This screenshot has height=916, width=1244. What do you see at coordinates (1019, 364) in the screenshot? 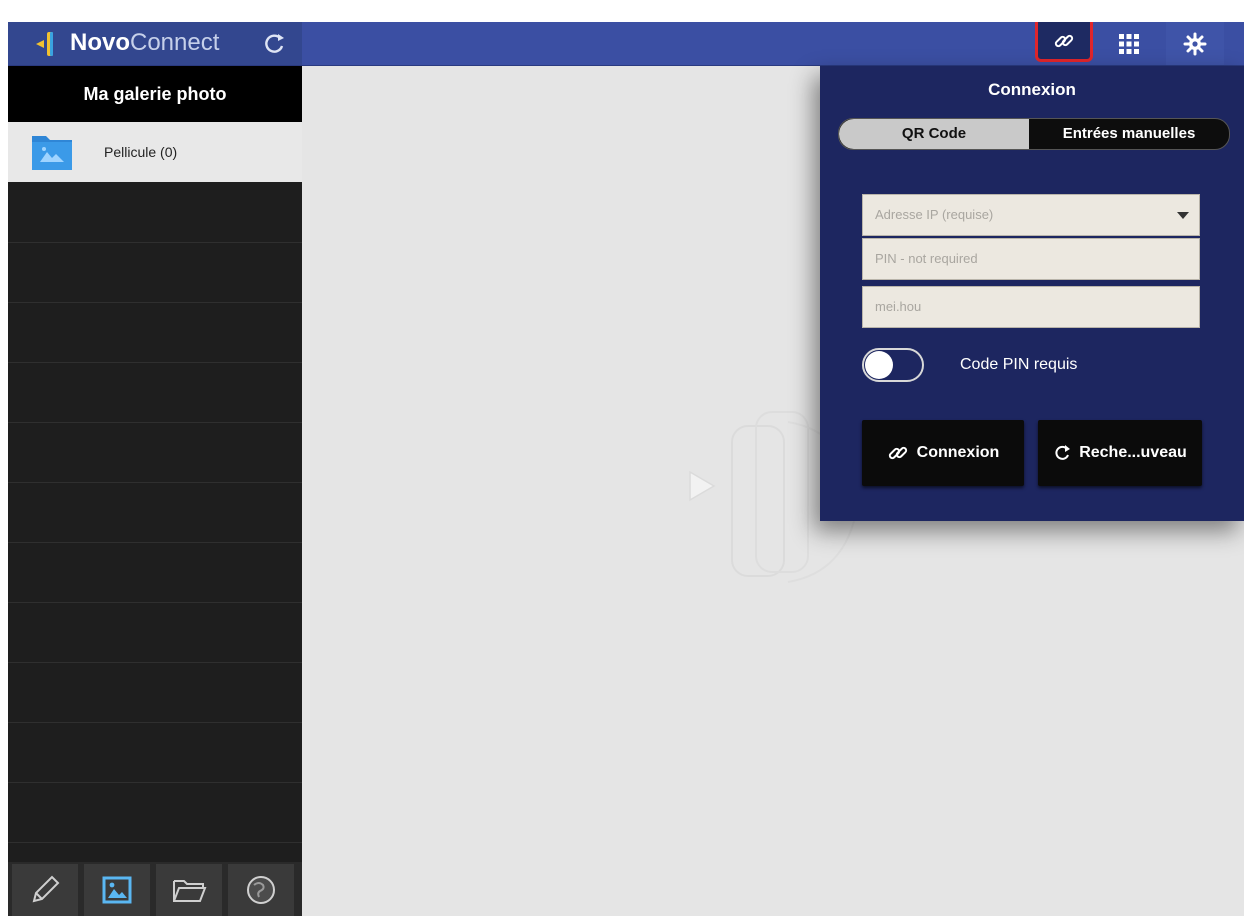
I see `pin-required-label: Code PIN requis` at bounding box center [1019, 364].